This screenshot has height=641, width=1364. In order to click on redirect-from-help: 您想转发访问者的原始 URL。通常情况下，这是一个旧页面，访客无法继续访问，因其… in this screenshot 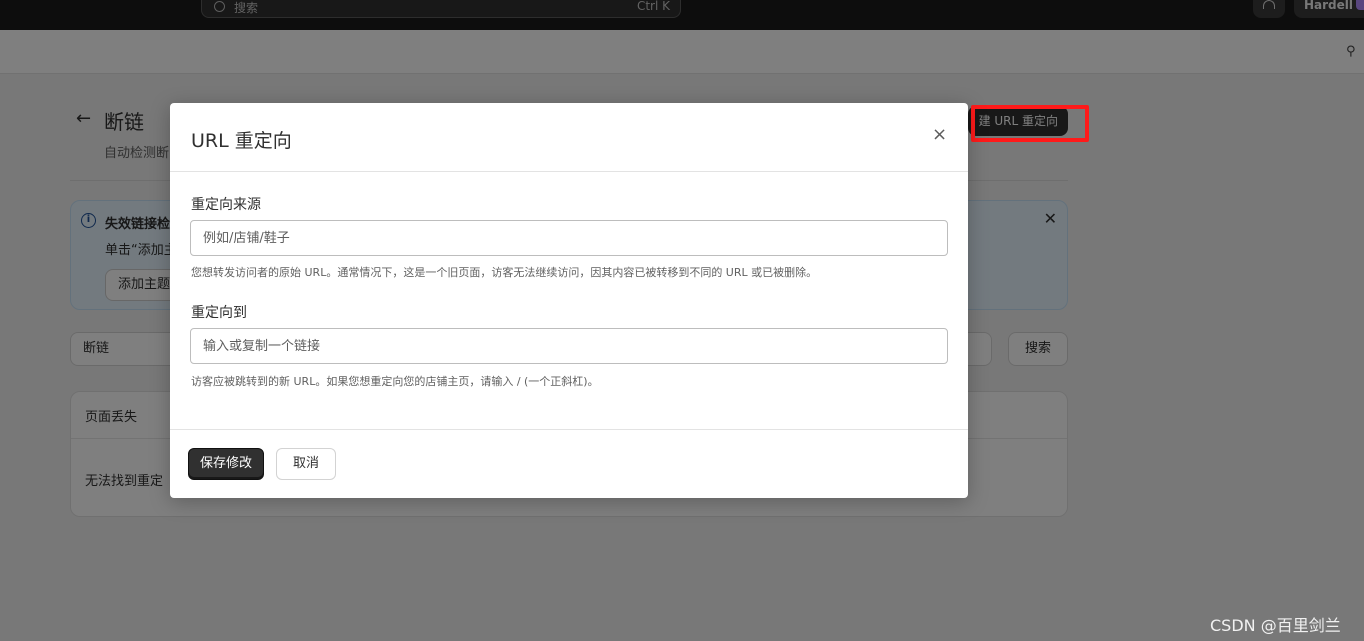, I will do `click(504, 272)`.